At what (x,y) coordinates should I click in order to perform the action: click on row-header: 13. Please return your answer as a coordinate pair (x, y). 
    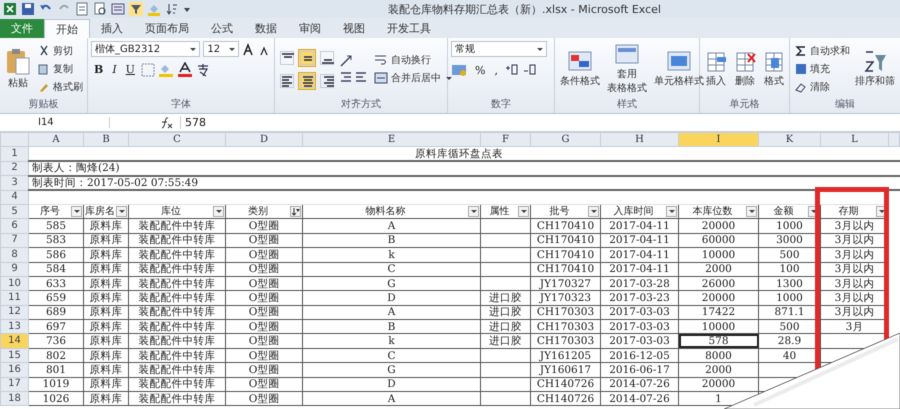
    Looking at the image, I should click on (14, 327).